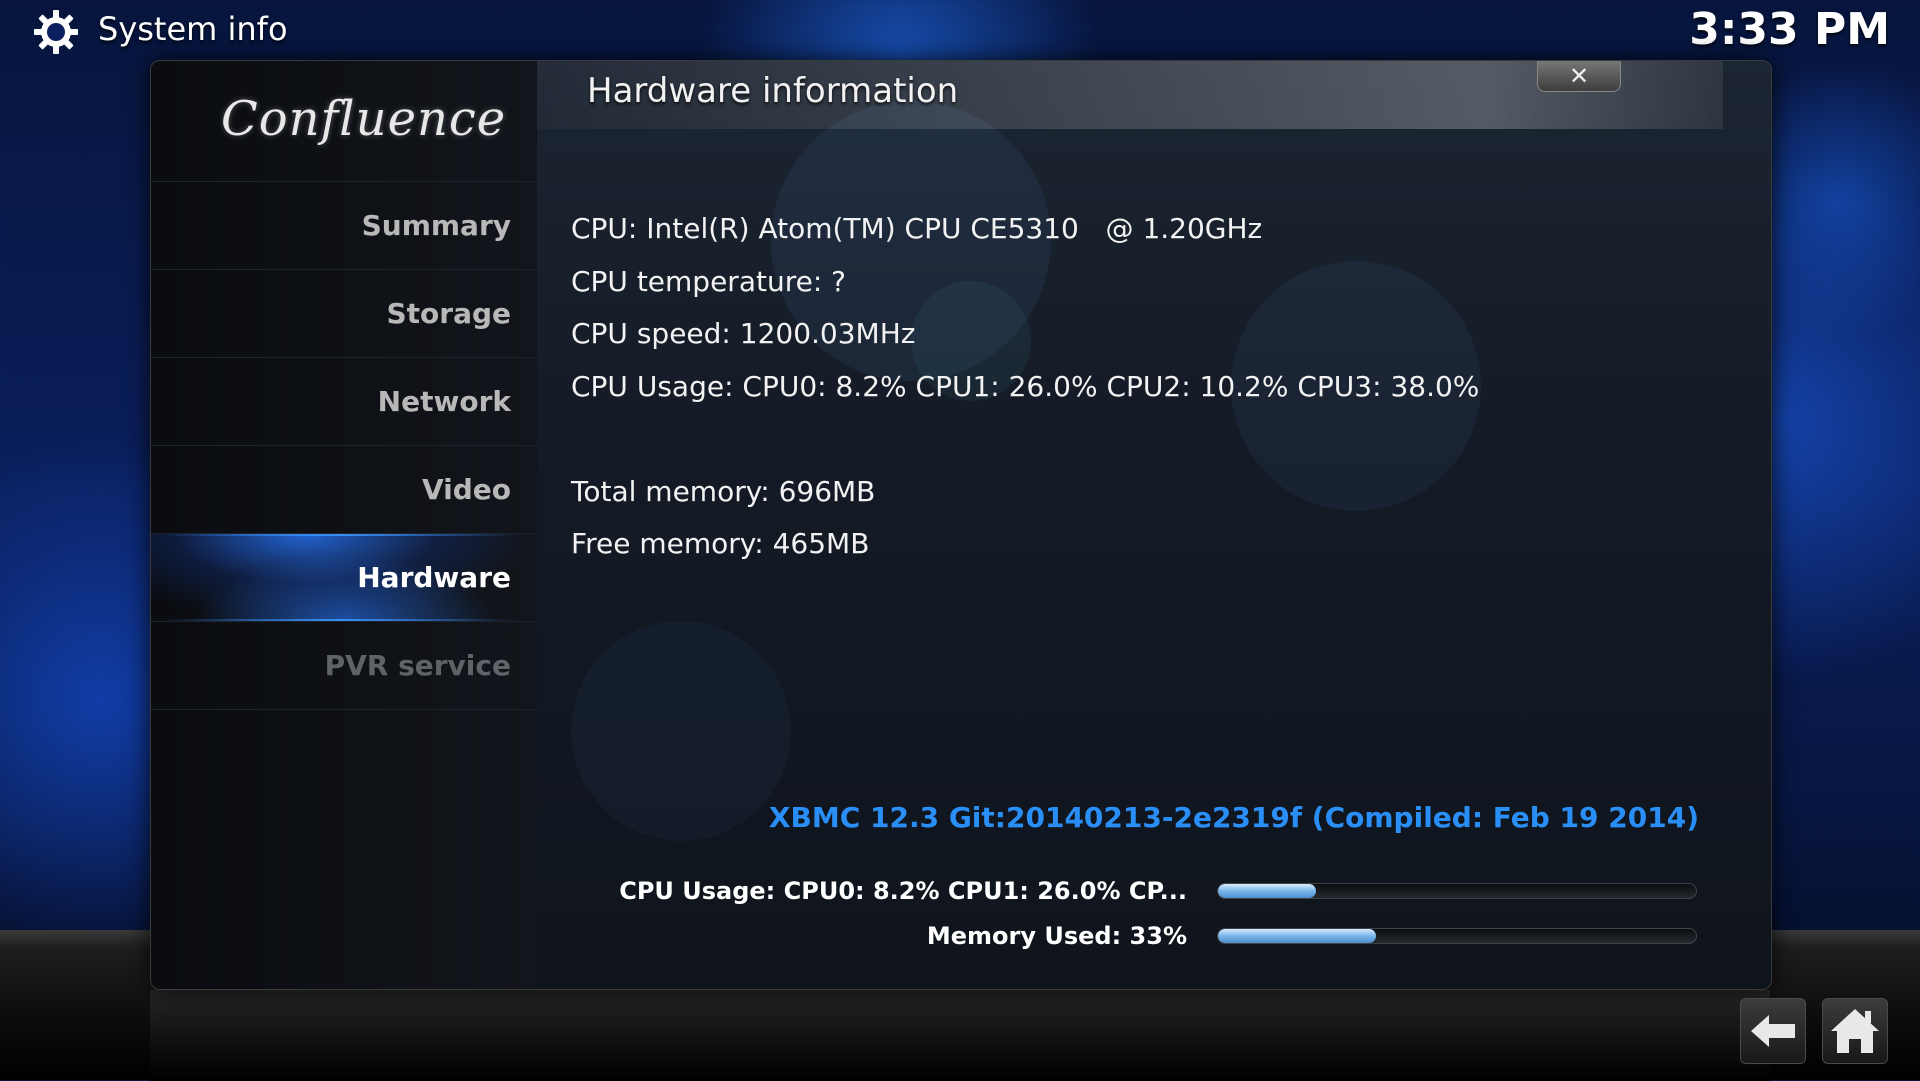 The height and width of the screenshot is (1081, 1920). I want to click on close-button: ✕, so click(1579, 76).